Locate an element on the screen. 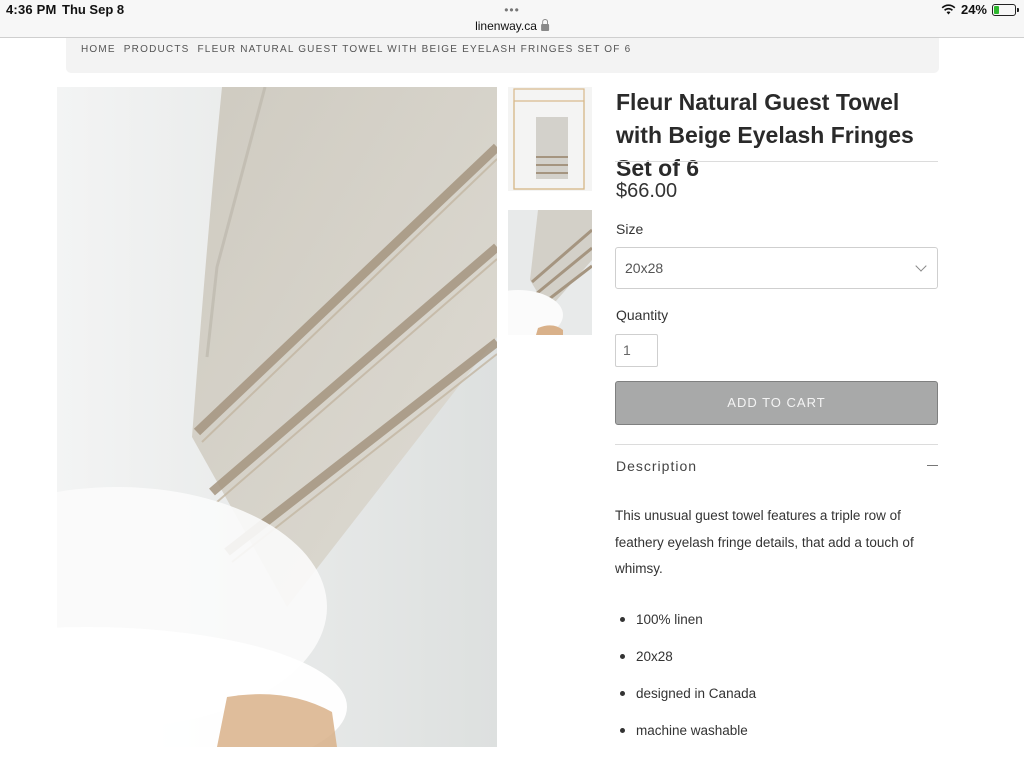 This screenshot has width=1024, height=768. description-heading: Description is located at coordinates (656, 466).